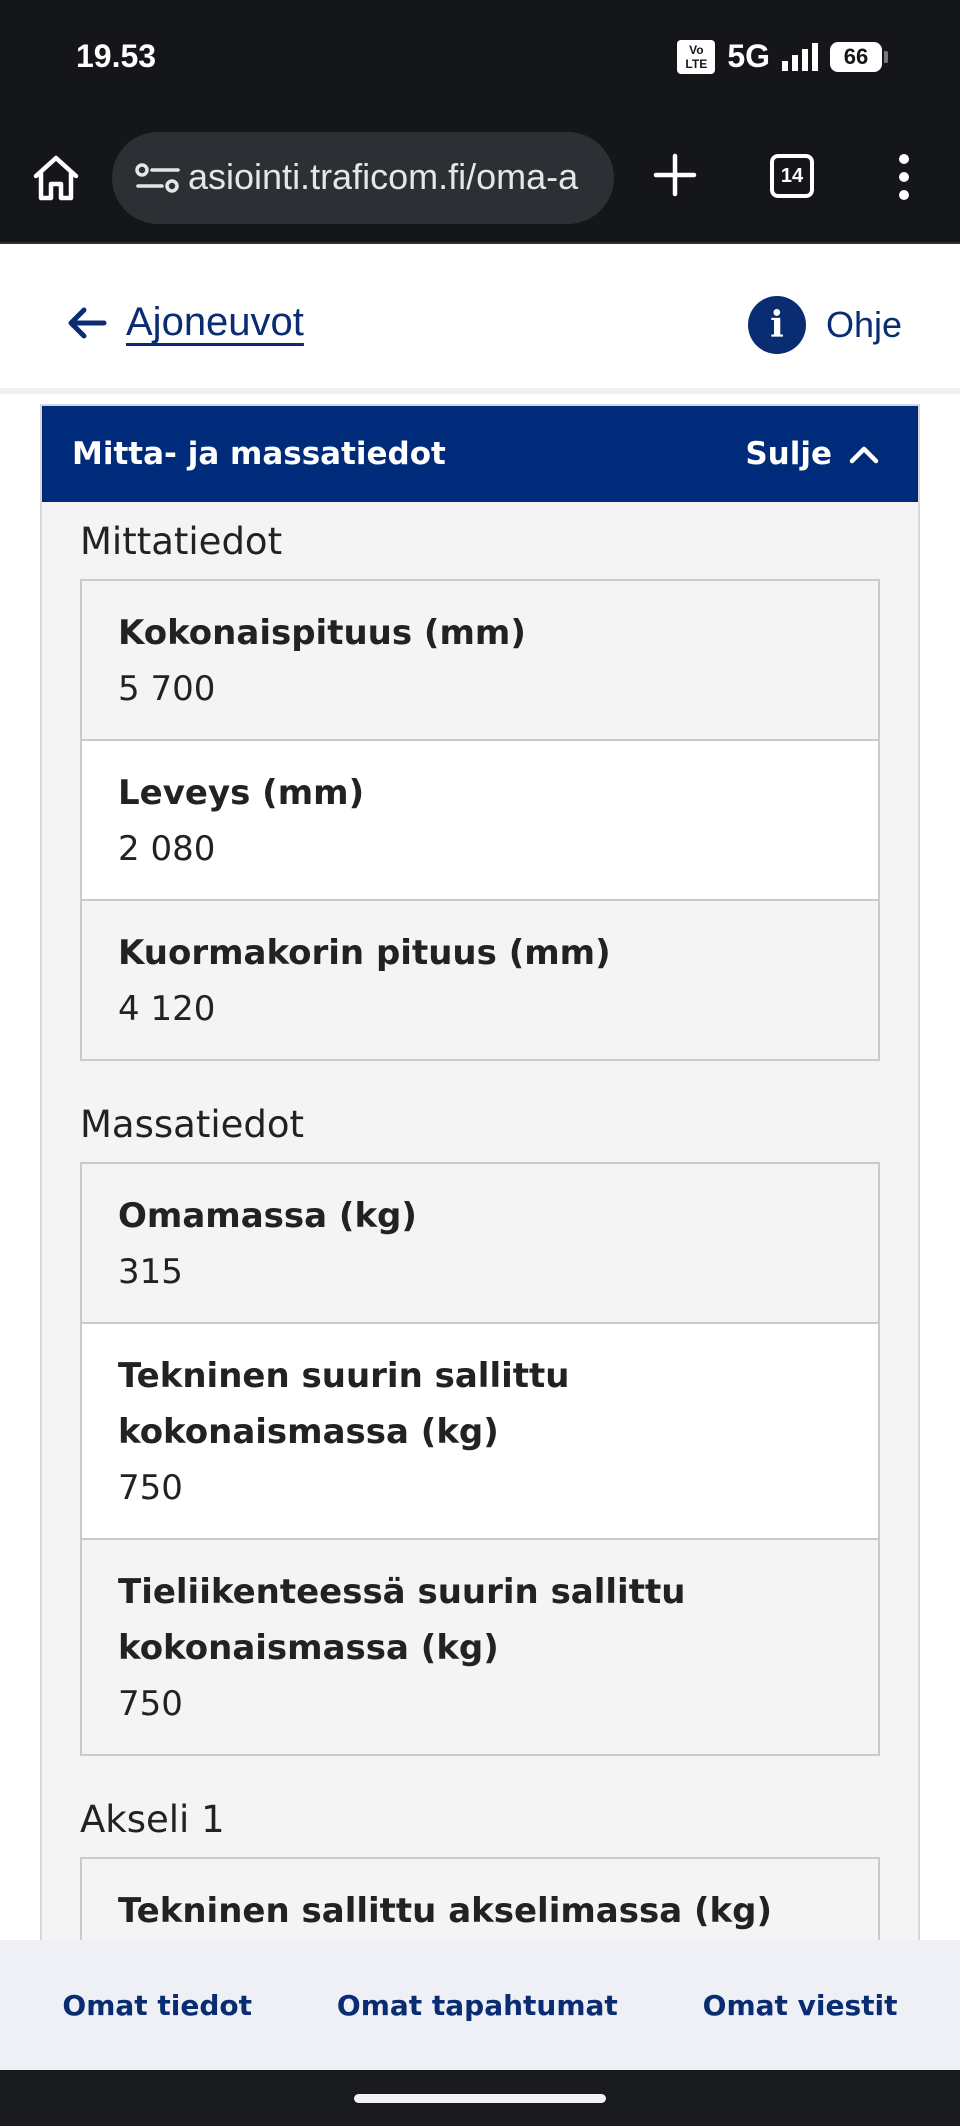 The image size is (960, 2126). I want to click on gesture-bar, so click(480, 2098).